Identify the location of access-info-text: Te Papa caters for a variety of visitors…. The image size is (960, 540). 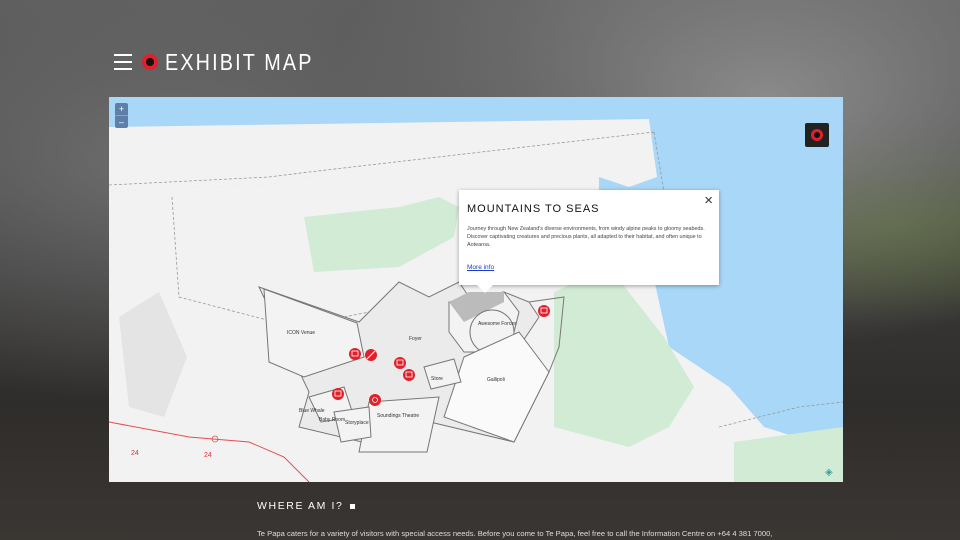
(515, 533).